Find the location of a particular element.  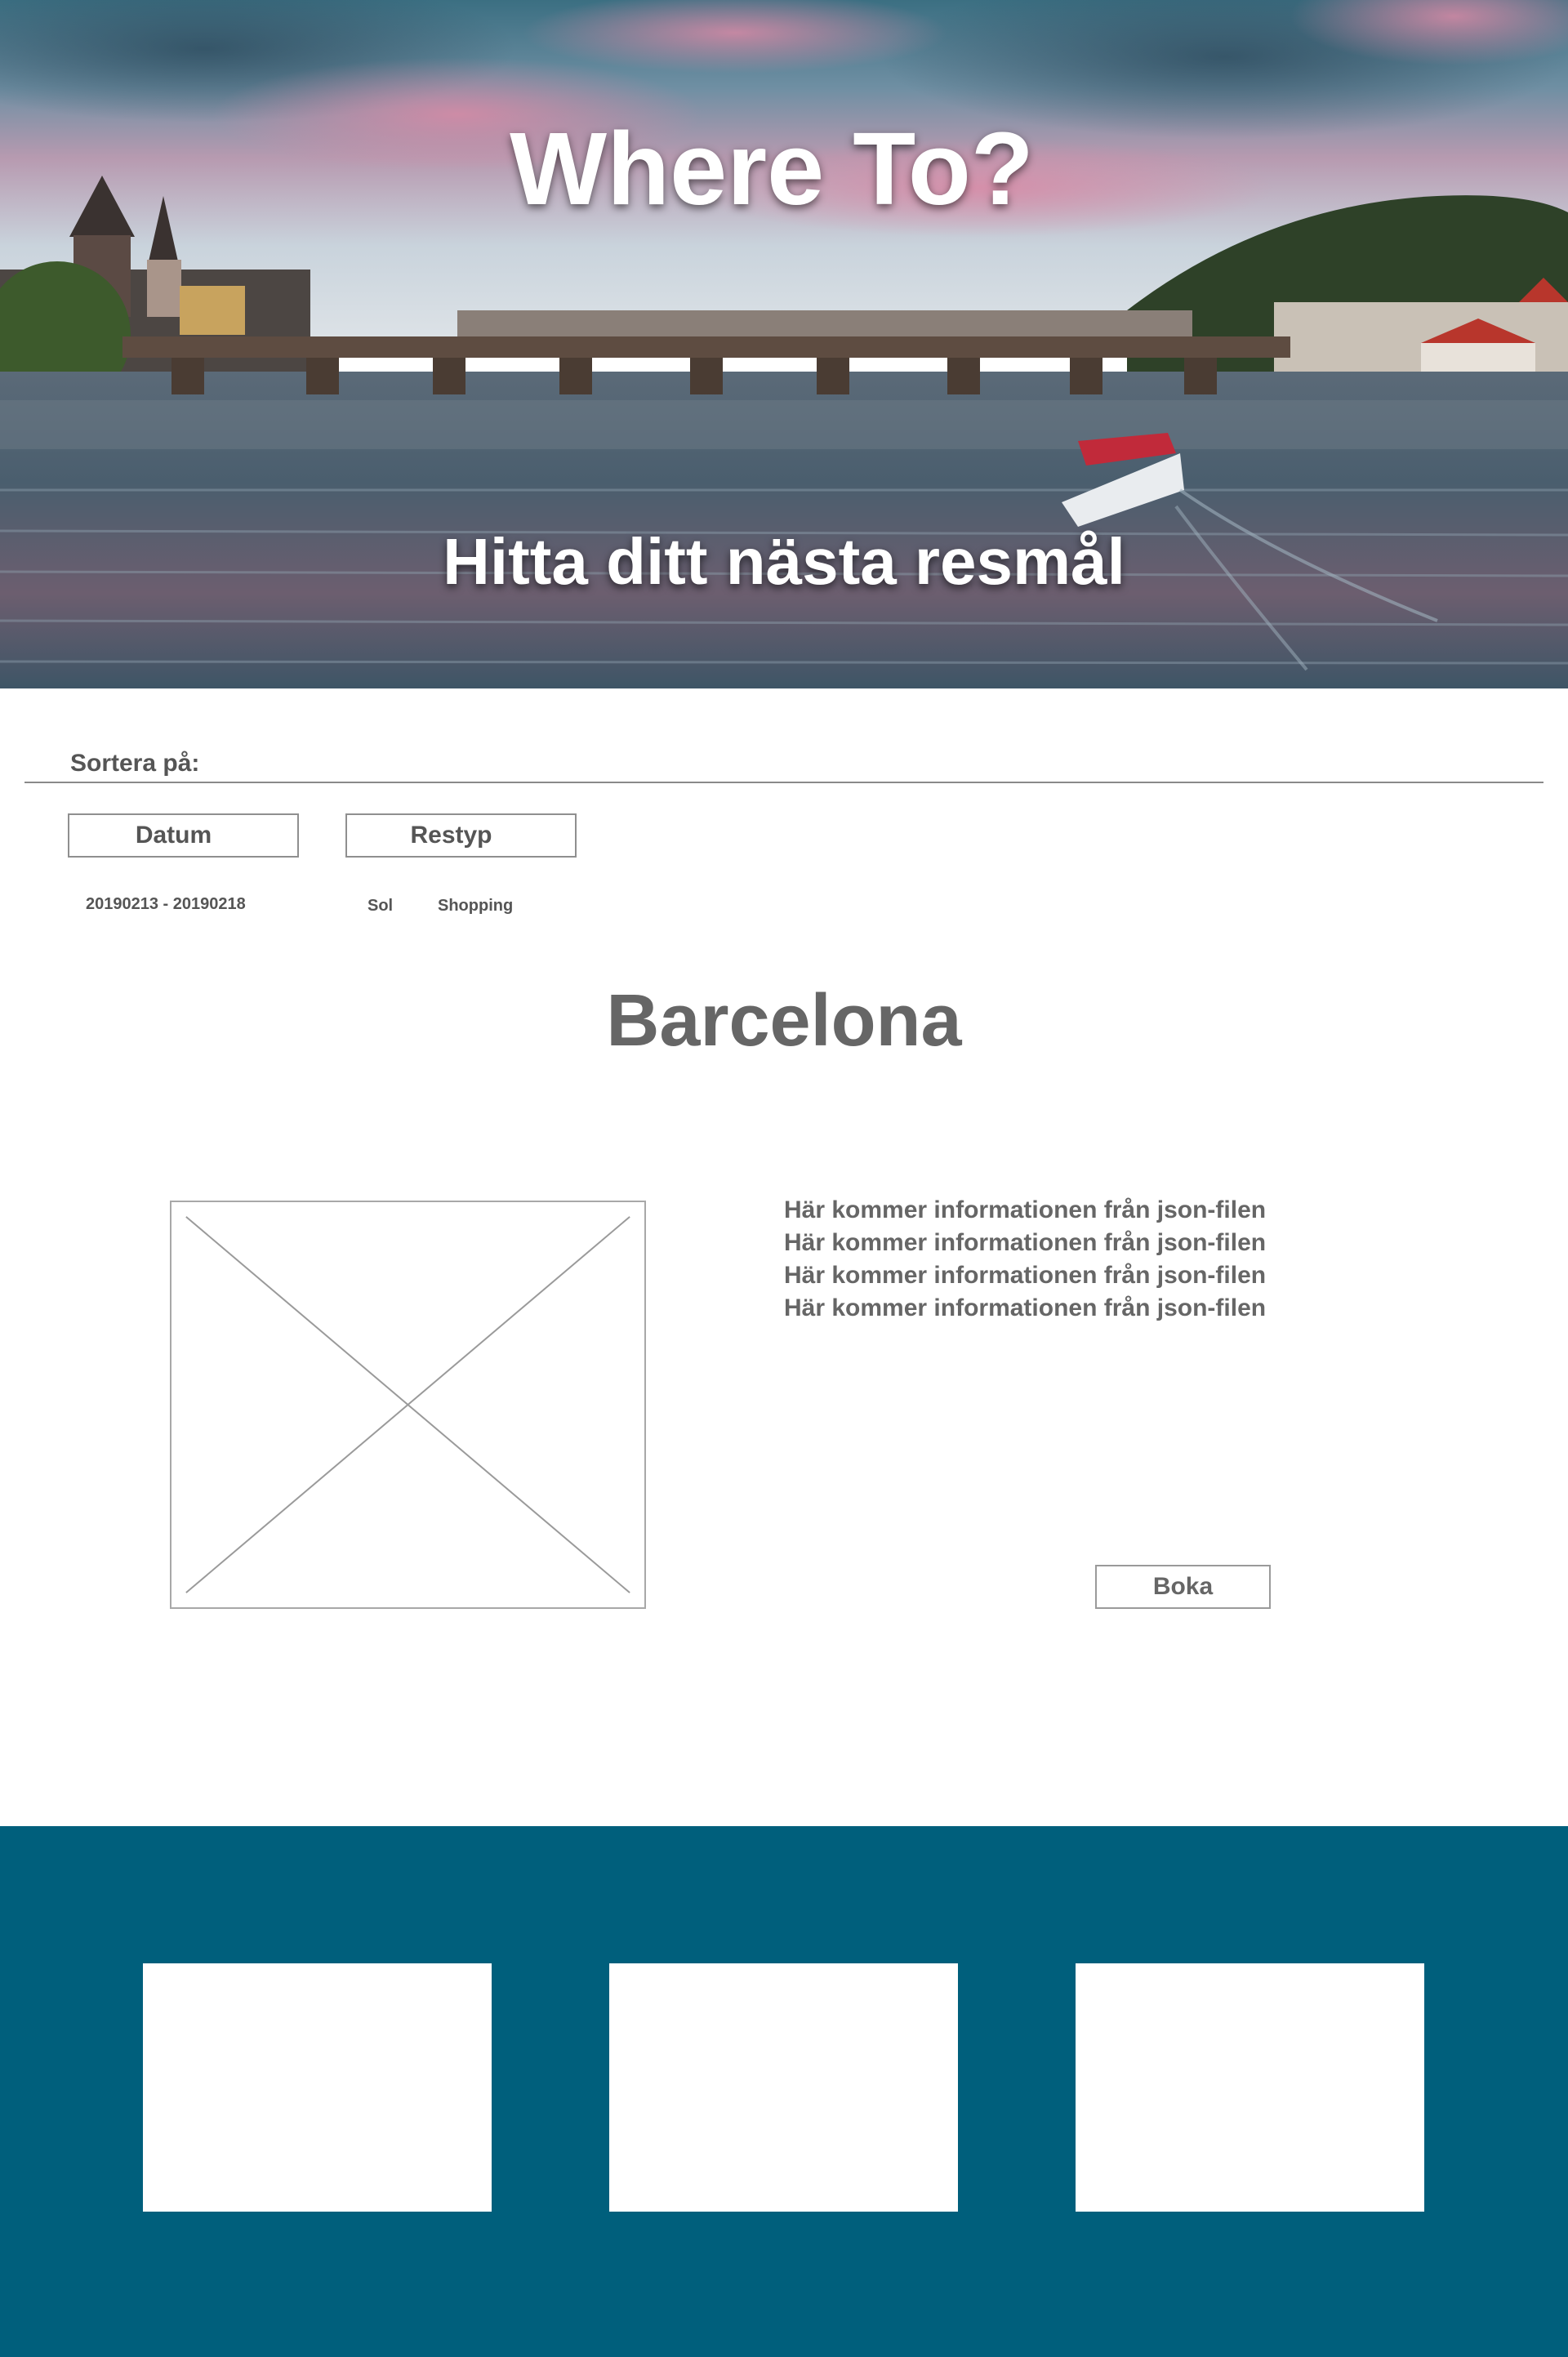

sort-travel-type-button-label: Restyp is located at coordinates (451, 835).